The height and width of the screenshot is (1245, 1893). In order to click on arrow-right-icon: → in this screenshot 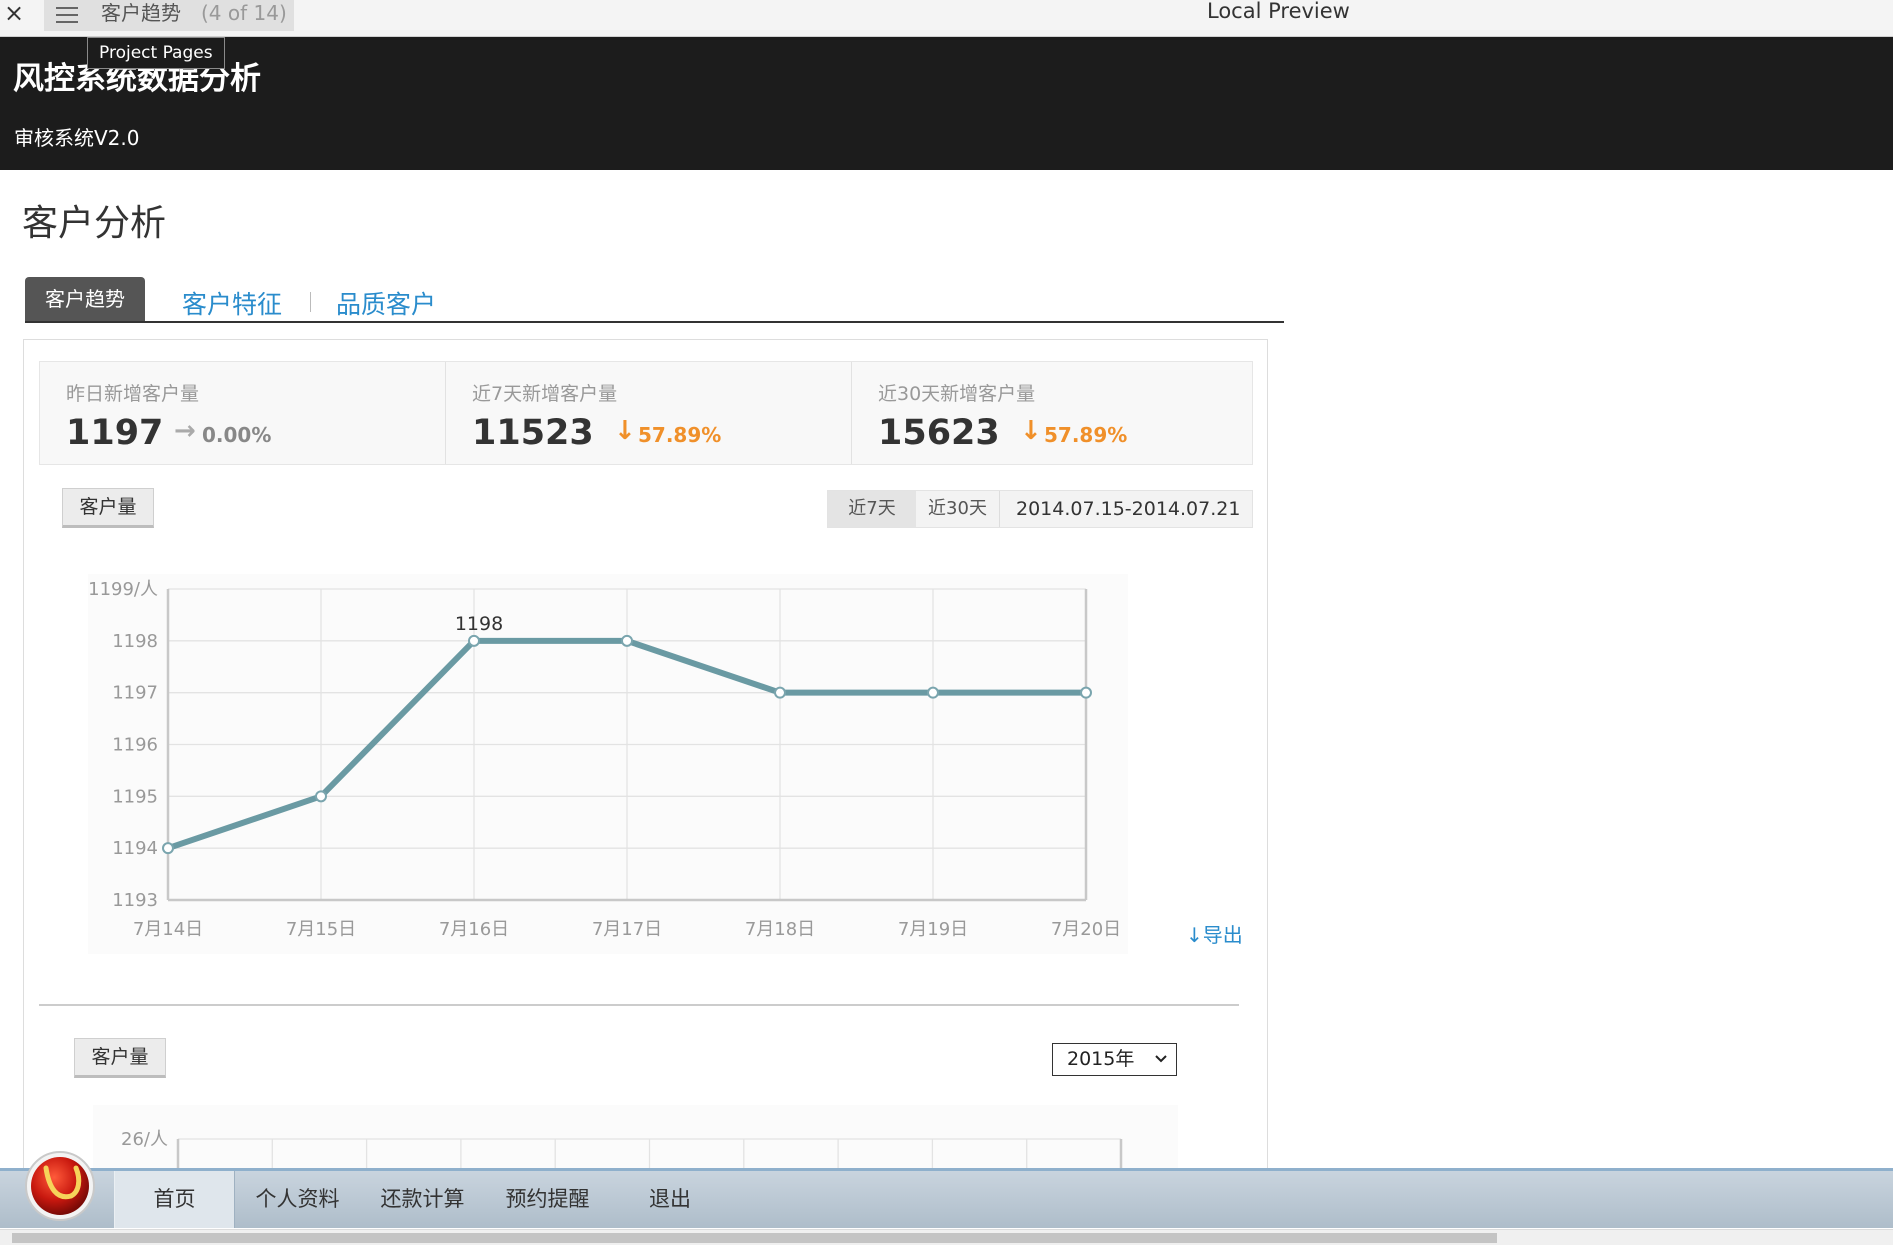, I will do `click(185, 431)`.